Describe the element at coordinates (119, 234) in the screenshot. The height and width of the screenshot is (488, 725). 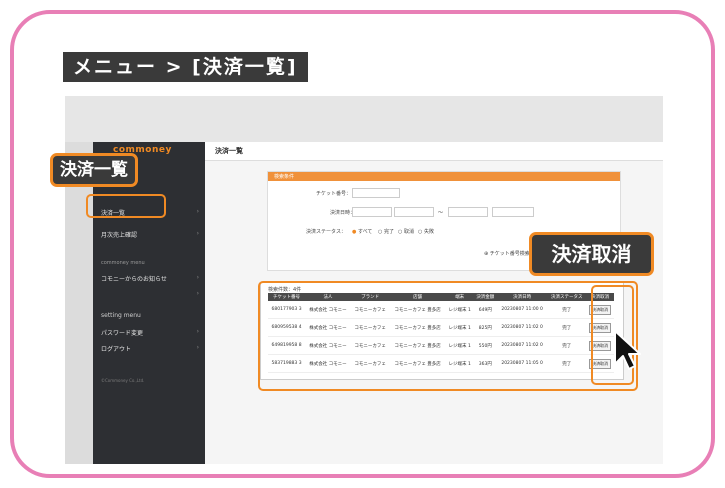
I see `sidebar-item-monthly-sales: 月次売上確認` at that location.